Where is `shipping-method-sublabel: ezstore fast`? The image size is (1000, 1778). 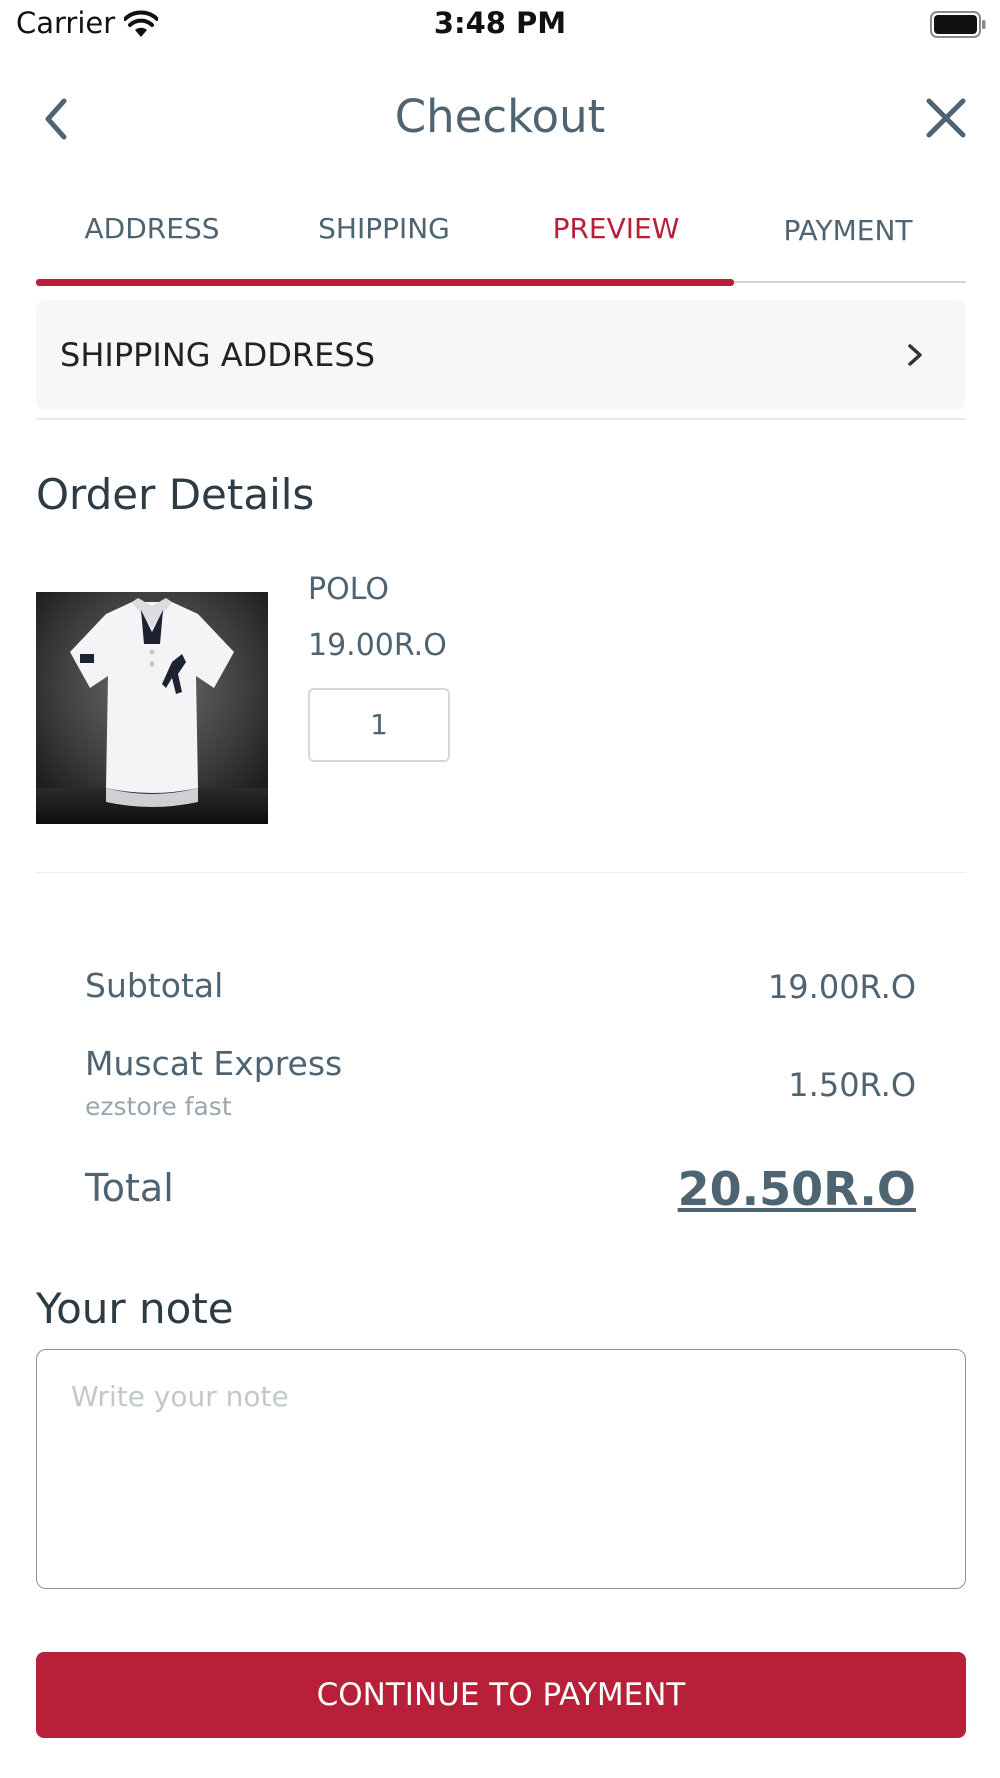
shipping-method-sublabel: ezstore fast is located at coordinates (158, 1106).